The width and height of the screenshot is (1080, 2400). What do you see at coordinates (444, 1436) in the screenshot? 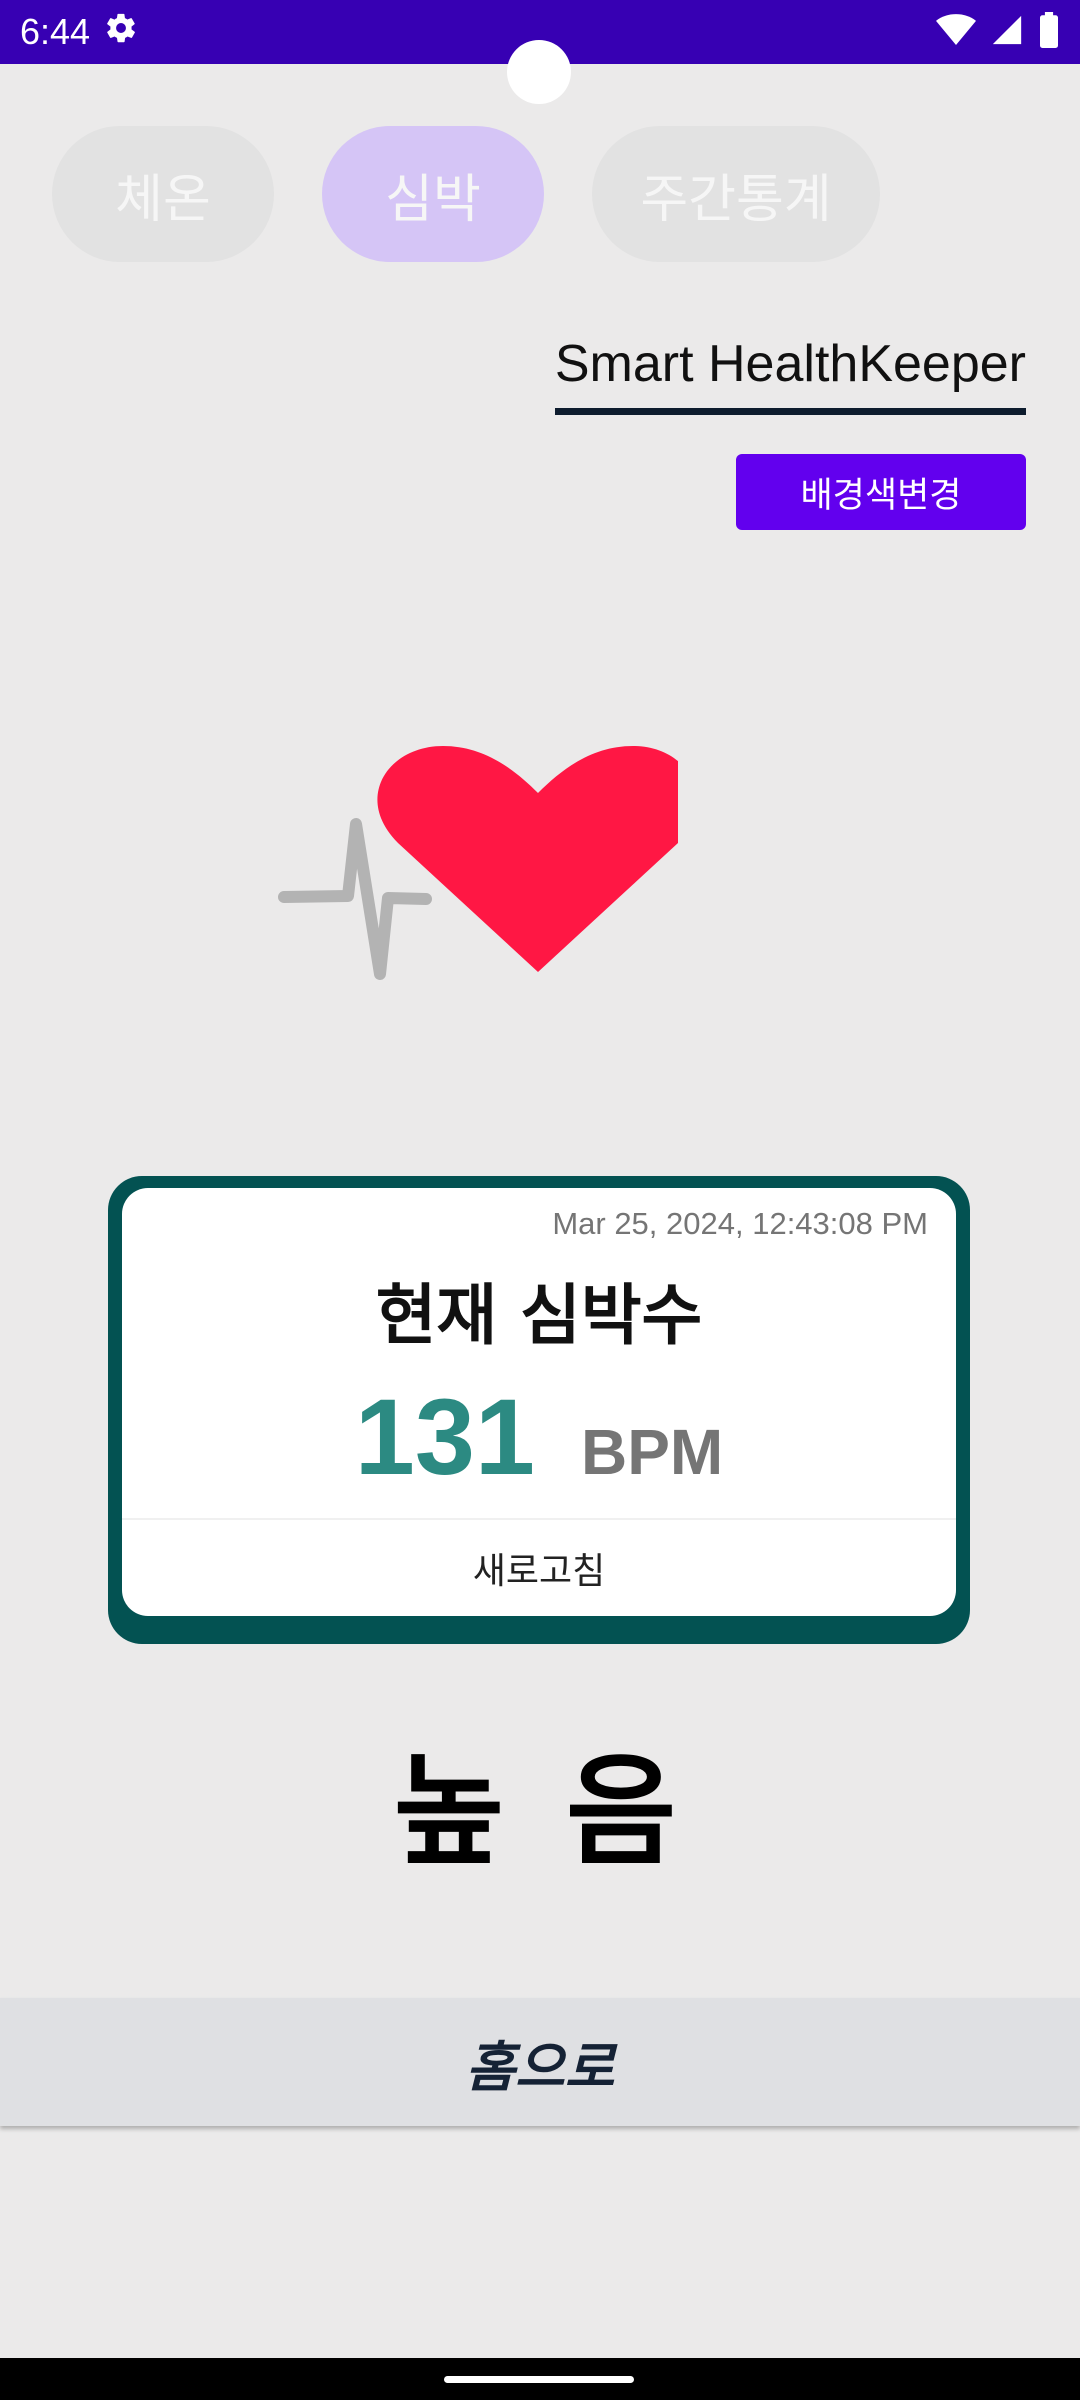
I see `heart-rate-value: 131` at bounding box center [444, 1436].